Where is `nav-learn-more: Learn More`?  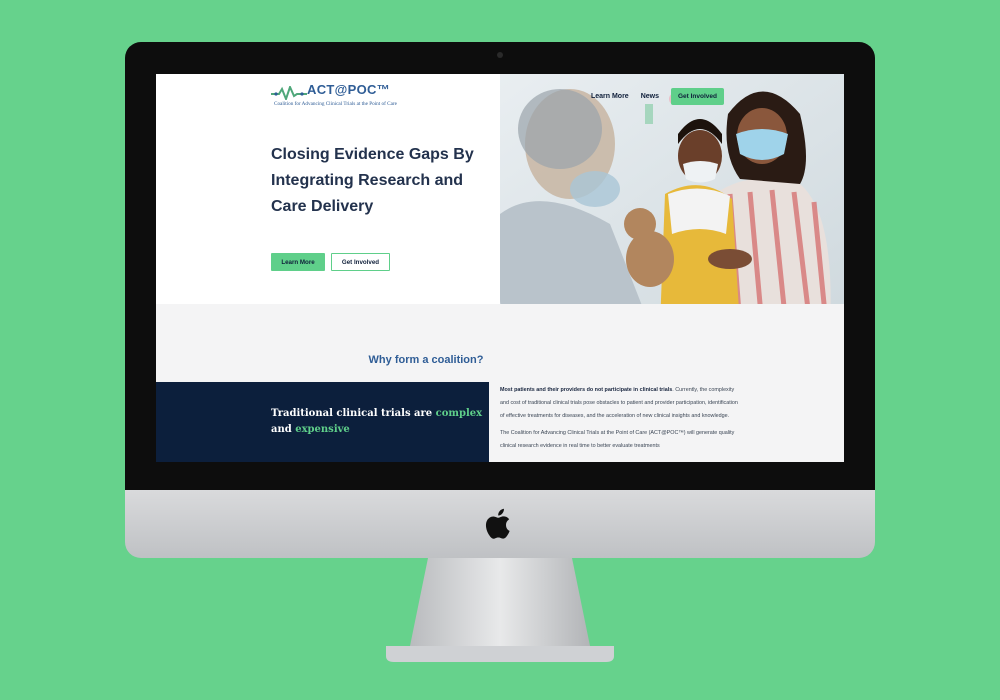
nav-learn-more: Learn More is located at coordinates (610, 96).